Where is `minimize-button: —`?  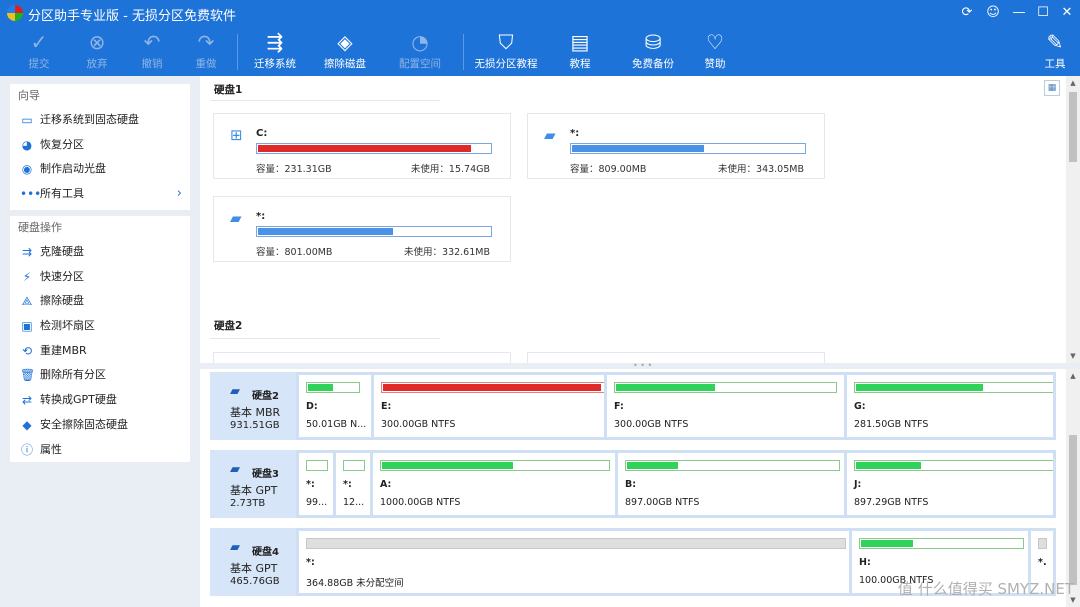 minimize-button: — is located at coordinates (1019, 13).